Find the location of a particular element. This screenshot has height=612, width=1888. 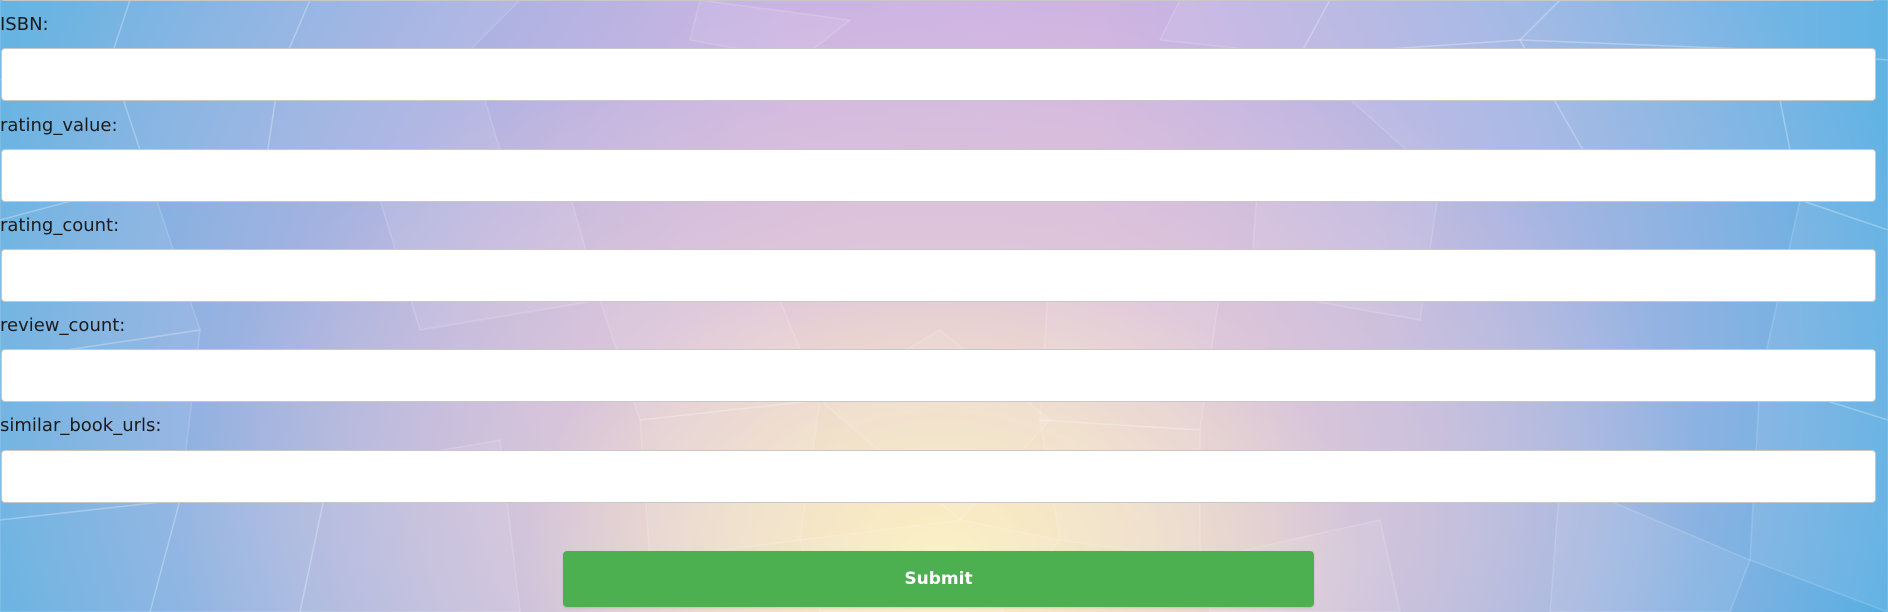

rating-count-label: rating_count: is located at coordinates (60, 225).